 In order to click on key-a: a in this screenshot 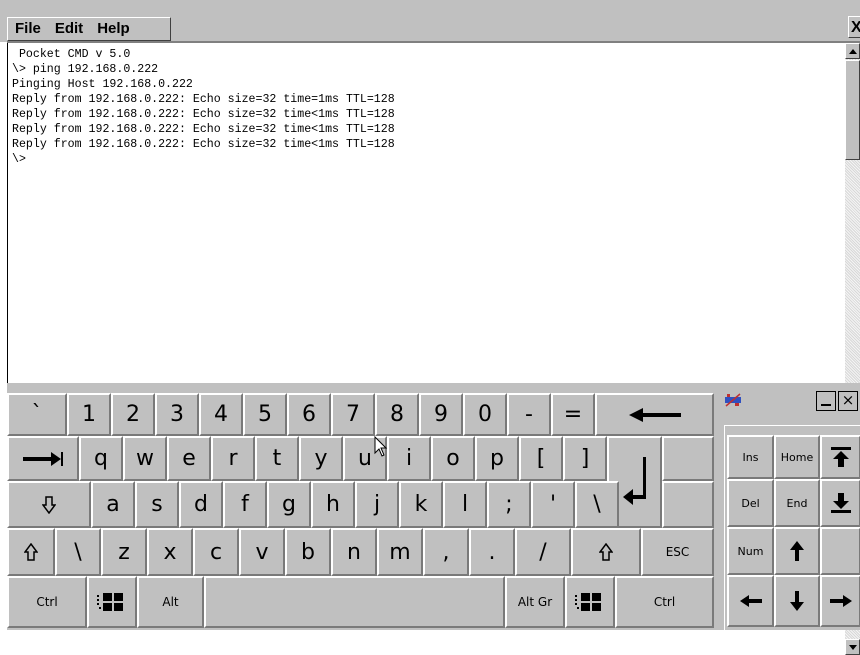, I will do `click(113, 504)`.